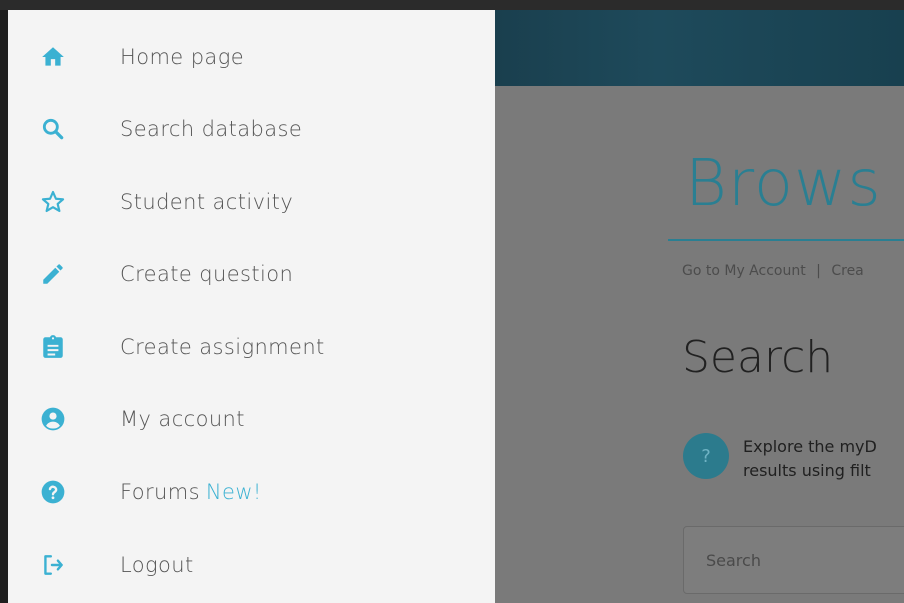 The image size is (904, 603). Describe the element at coordinates (53, 274) in the screenshot. I see `pencil-icon` at that location.